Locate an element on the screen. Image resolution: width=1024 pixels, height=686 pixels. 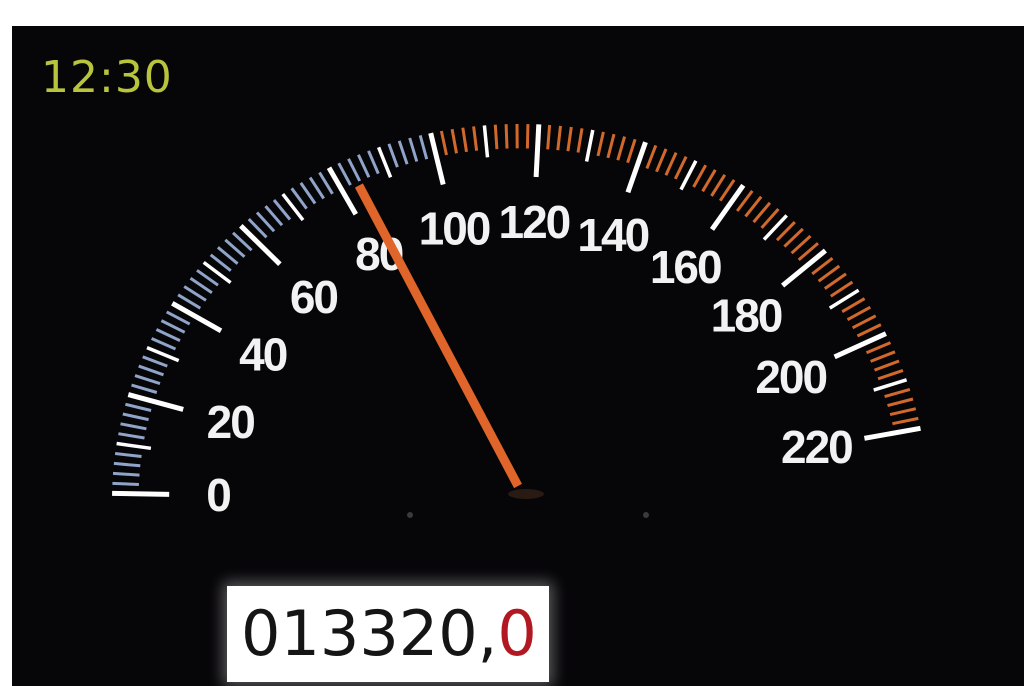
scale-label-60: 60 is located at coordinates (314, 297).